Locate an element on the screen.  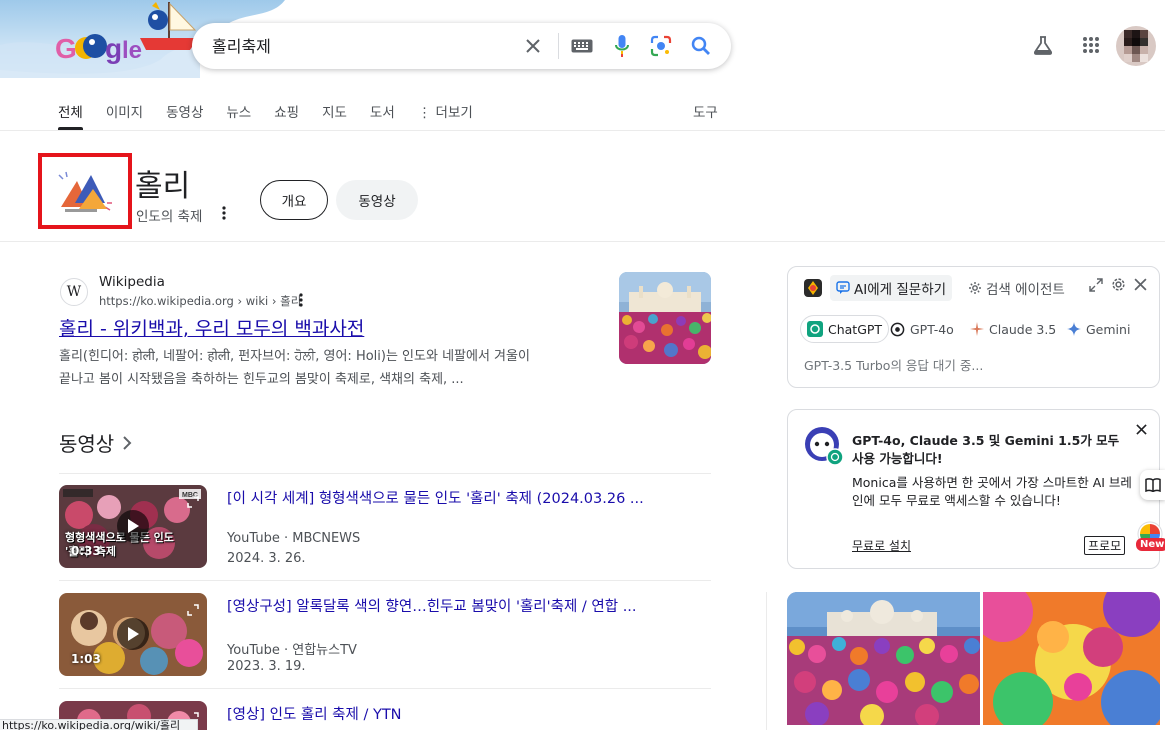
keyboard-icon is located at coordinates (582, 46).